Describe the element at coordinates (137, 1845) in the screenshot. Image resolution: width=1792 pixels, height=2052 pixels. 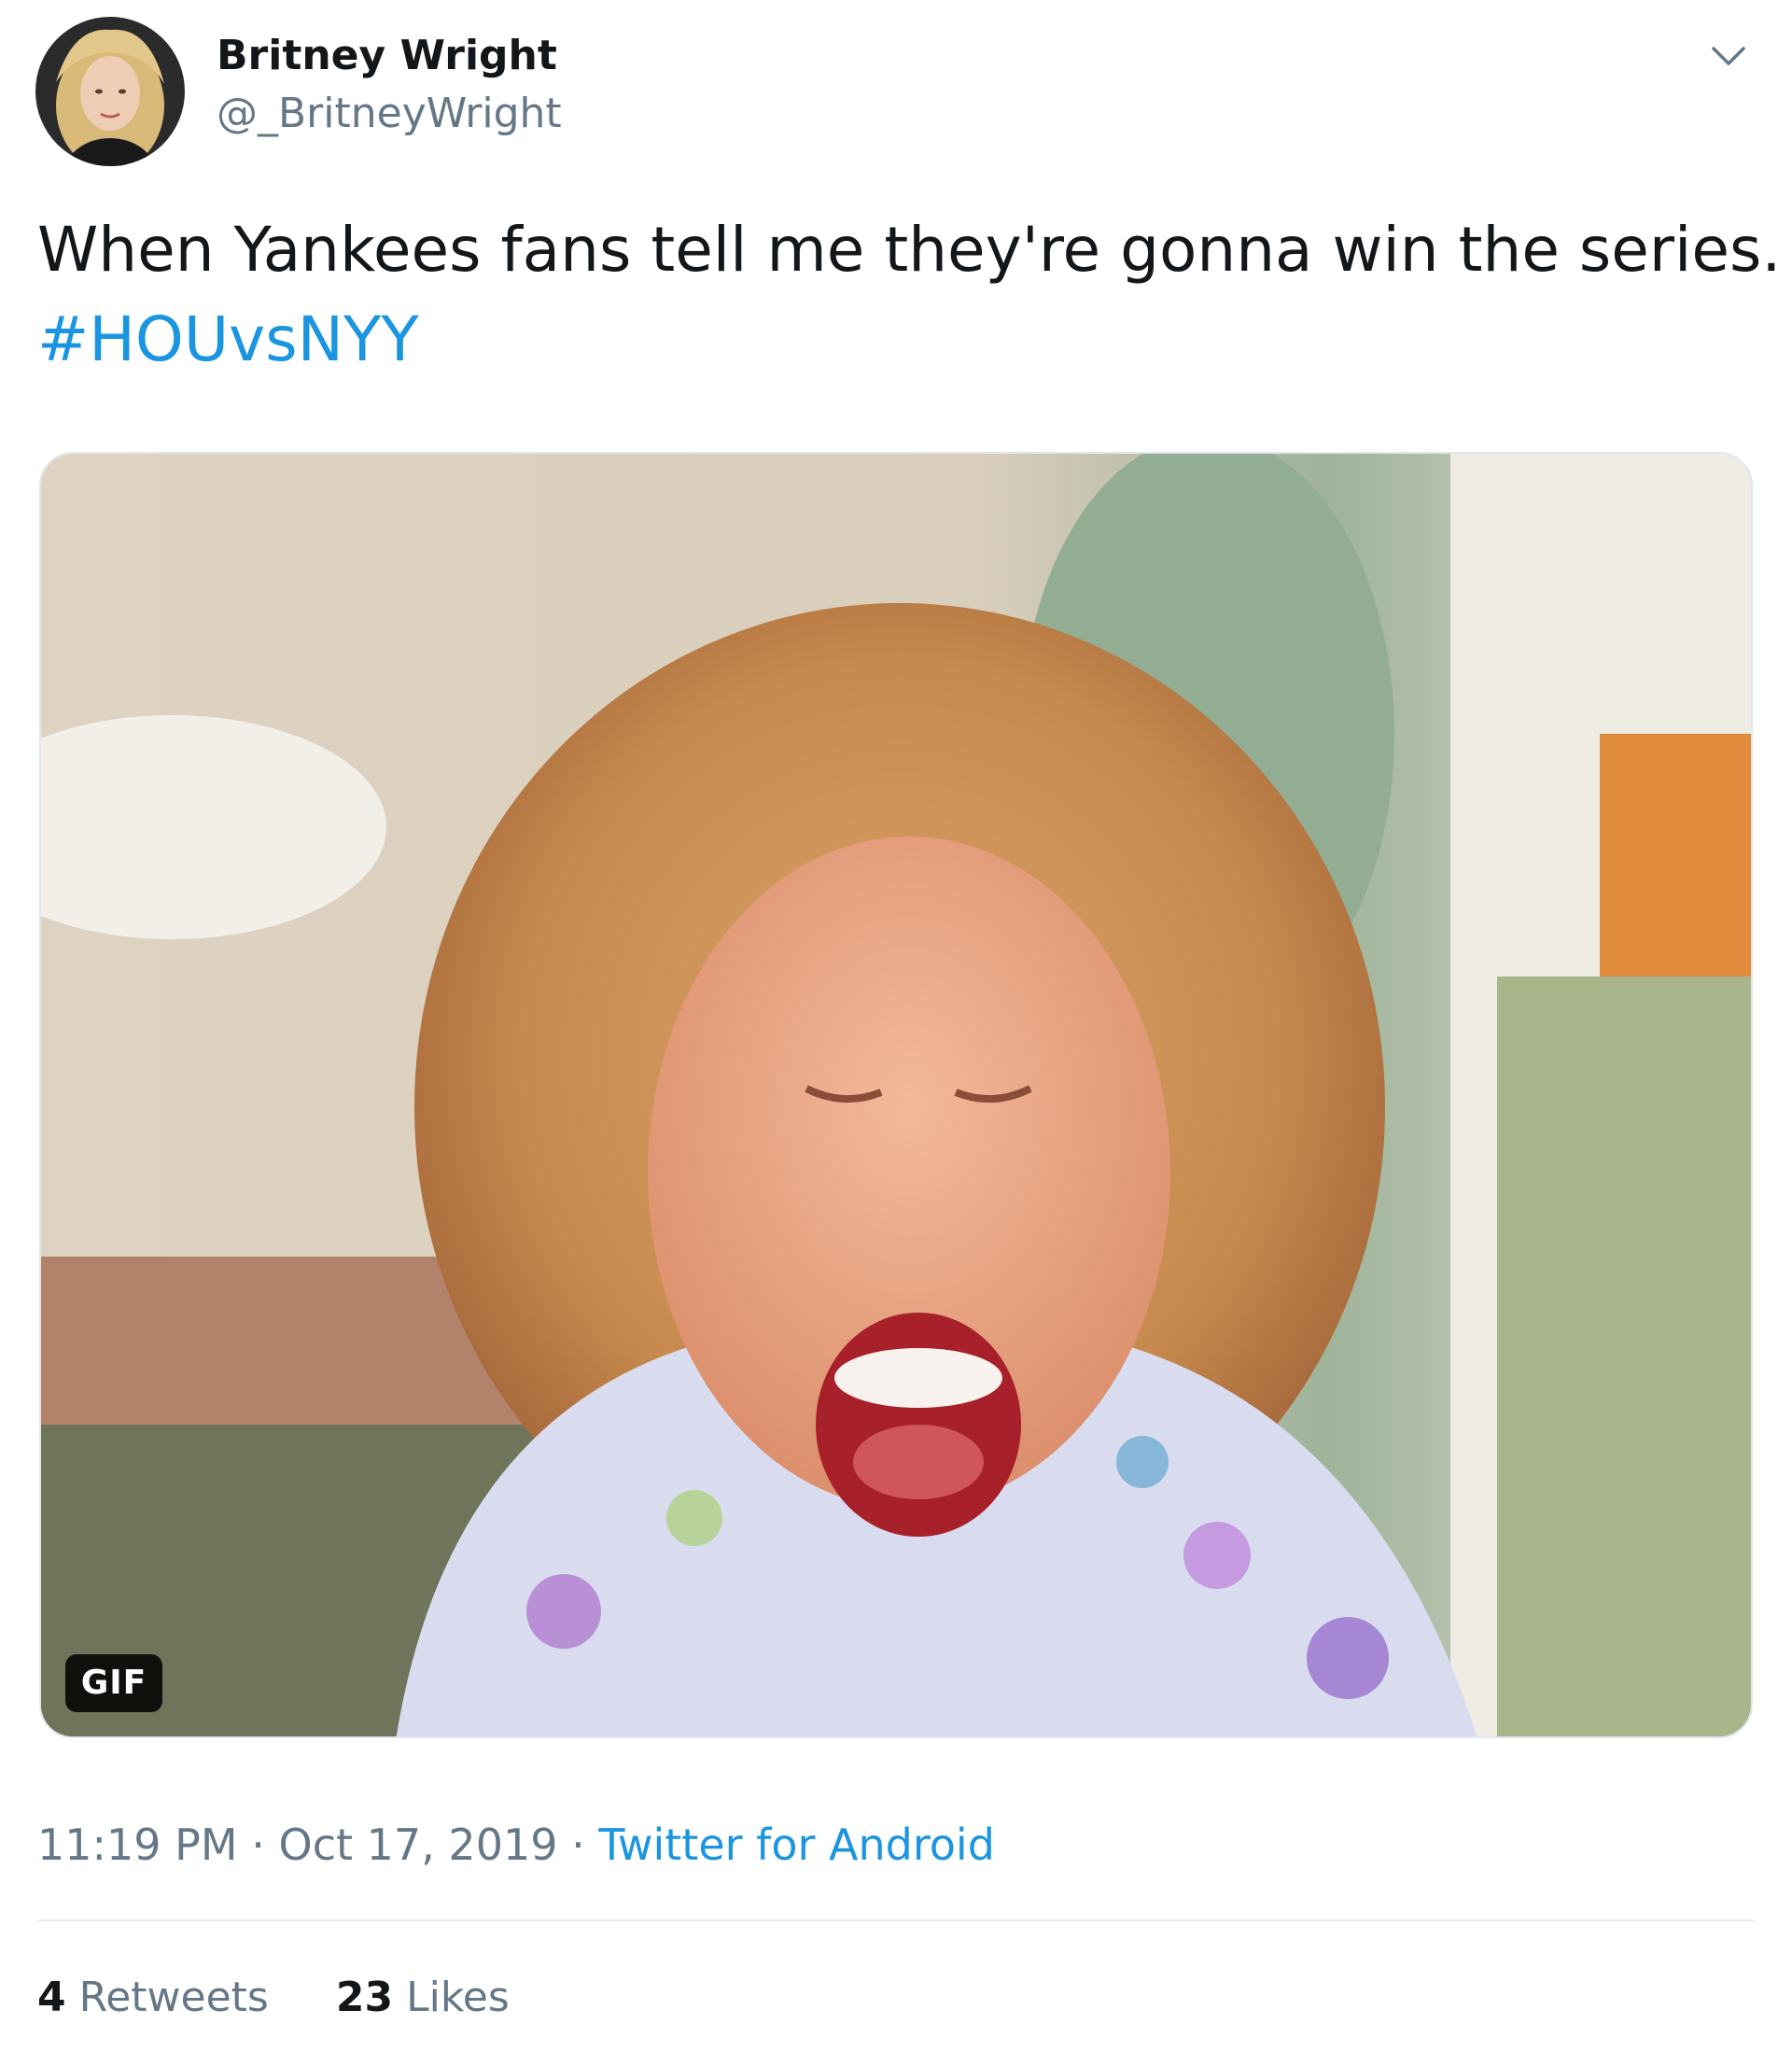
I see `tweet-time: 11:19 PM` at that location.